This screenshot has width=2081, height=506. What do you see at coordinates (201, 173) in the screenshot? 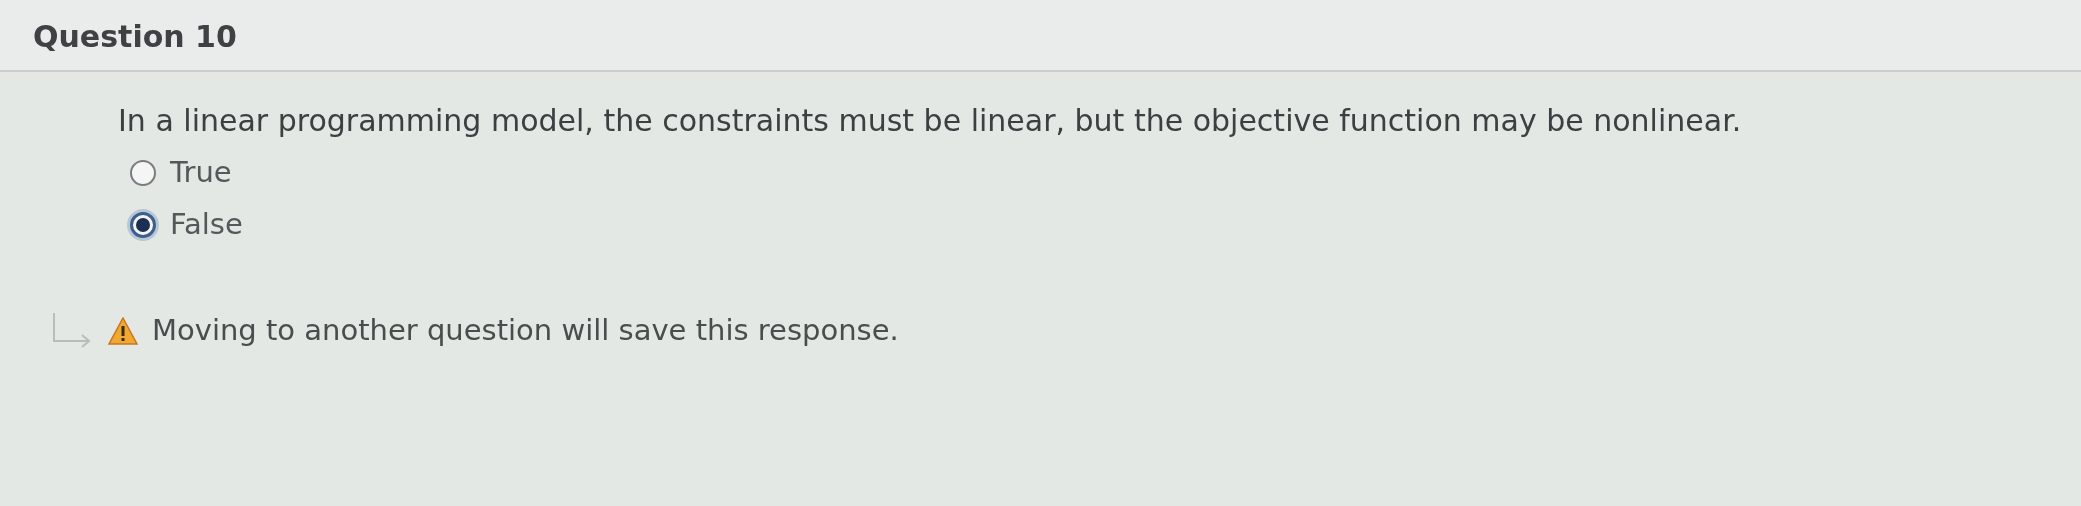
I see `option-label: True` at bounding box center [201, 173].